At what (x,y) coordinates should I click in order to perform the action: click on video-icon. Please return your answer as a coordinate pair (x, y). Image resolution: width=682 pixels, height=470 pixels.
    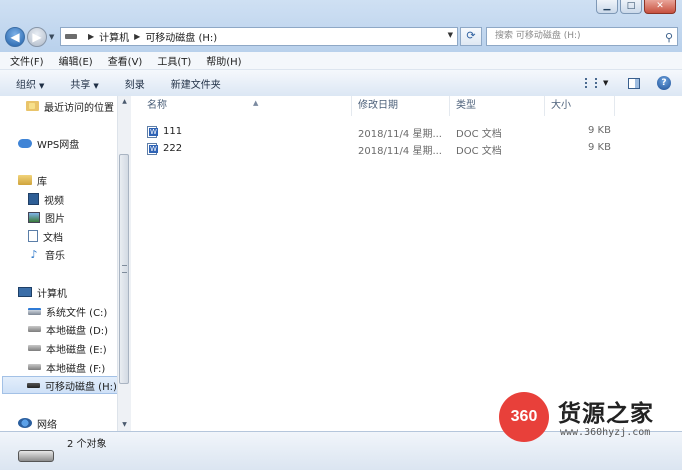
    Looking at the image, I should click on (33, 199).